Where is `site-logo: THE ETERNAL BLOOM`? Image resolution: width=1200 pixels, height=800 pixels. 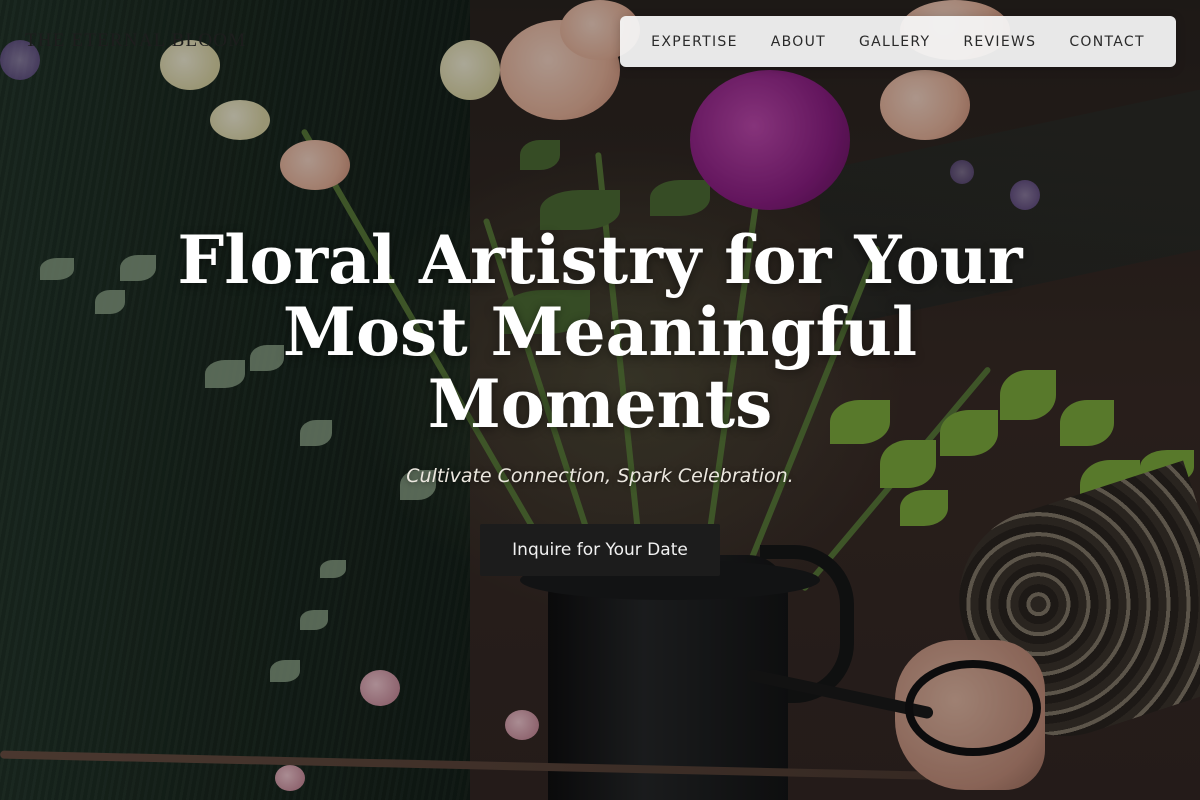 site-logo: THE ETERNAL BLOOM is located at coordinates (135, 41).